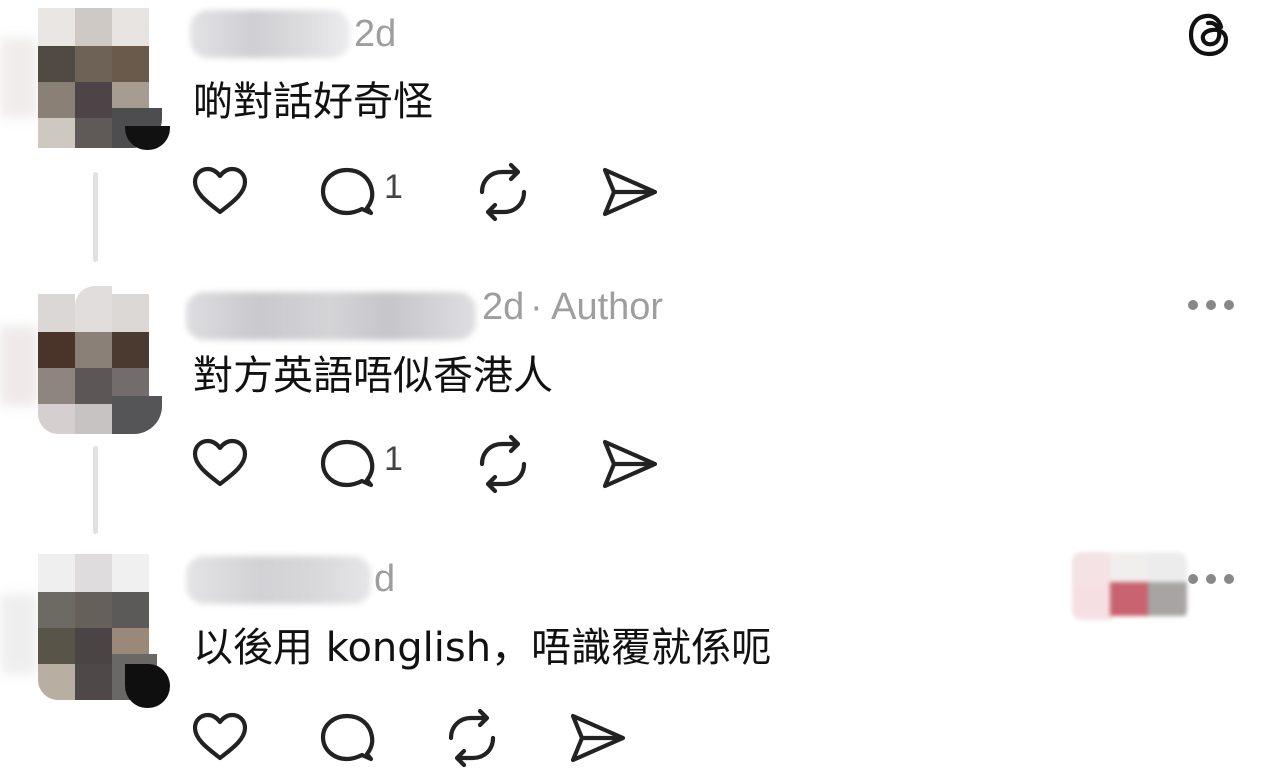 This screenshot has width=1284, height=777. What do you see at coordinates (1129, 586) in the screenshot?
I see `redacted-badge` at bounding box center [1129, 586].